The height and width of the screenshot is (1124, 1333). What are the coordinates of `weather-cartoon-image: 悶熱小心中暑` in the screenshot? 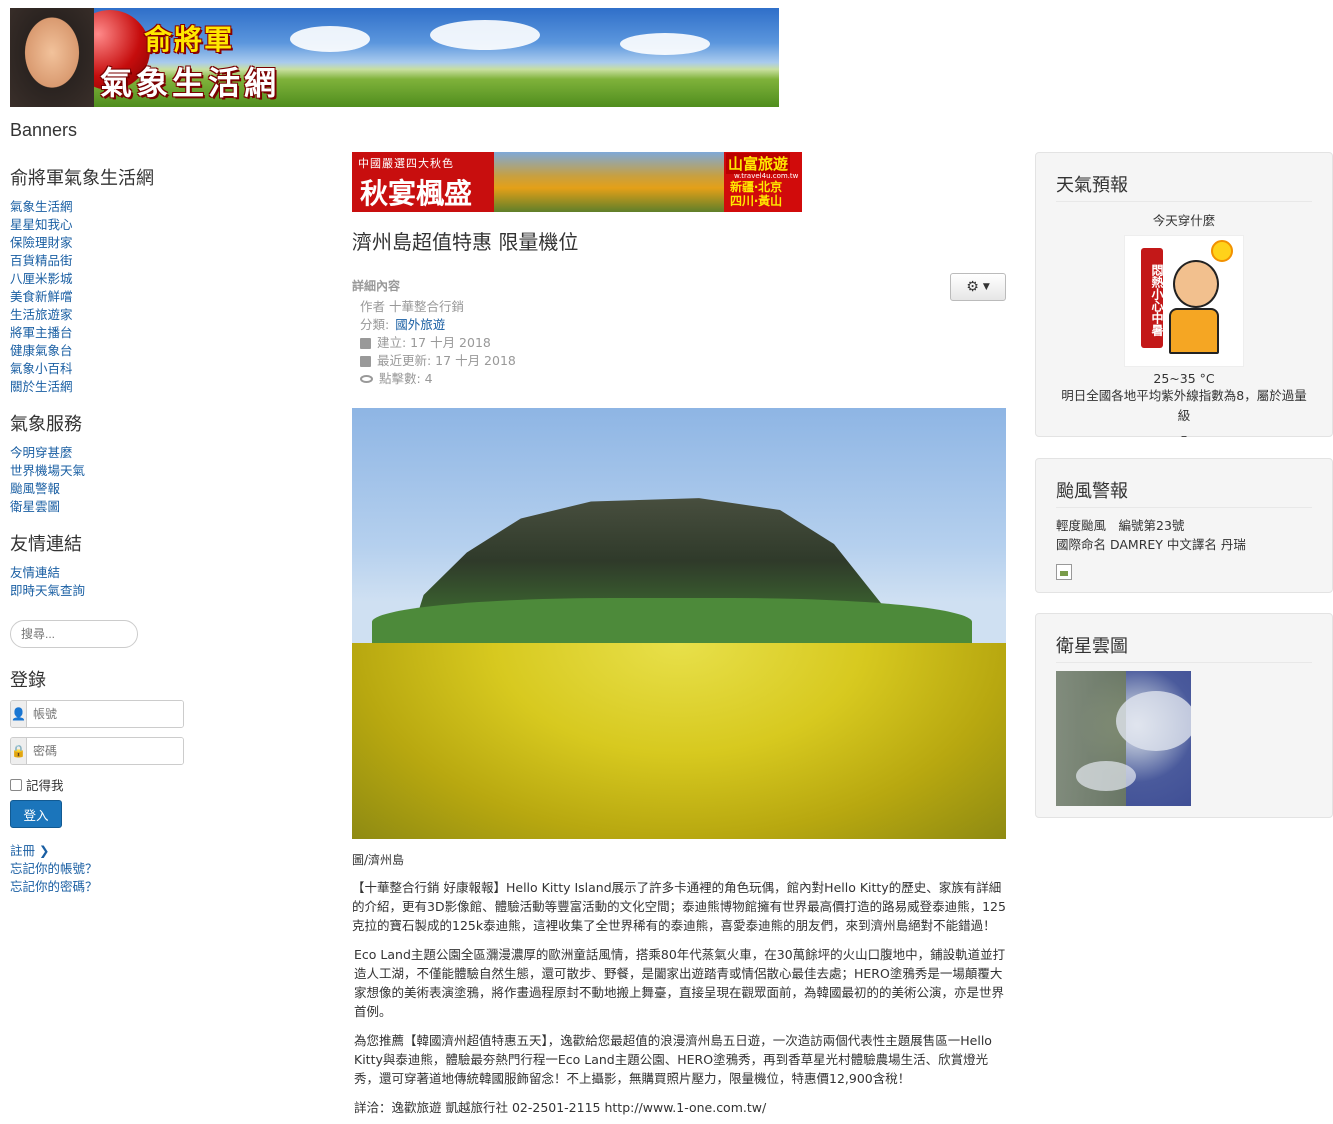 It's located at (1184, 301).